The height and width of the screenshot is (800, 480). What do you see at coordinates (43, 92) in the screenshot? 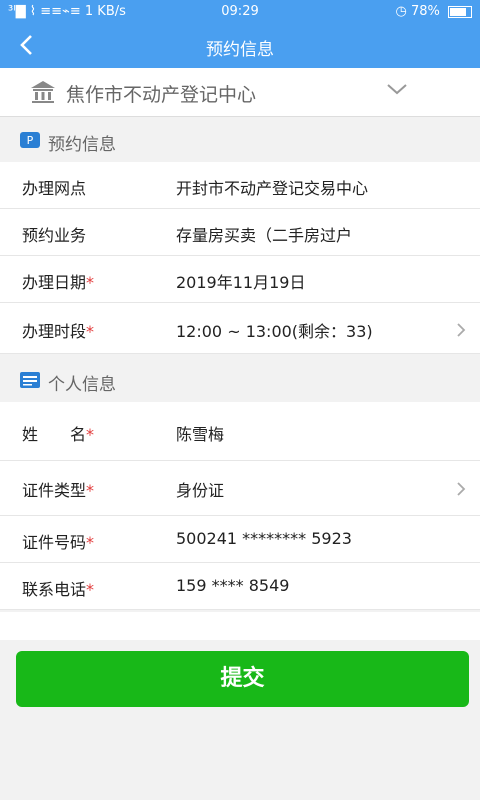
I see `building-icon` at bounding box center [43, 92].